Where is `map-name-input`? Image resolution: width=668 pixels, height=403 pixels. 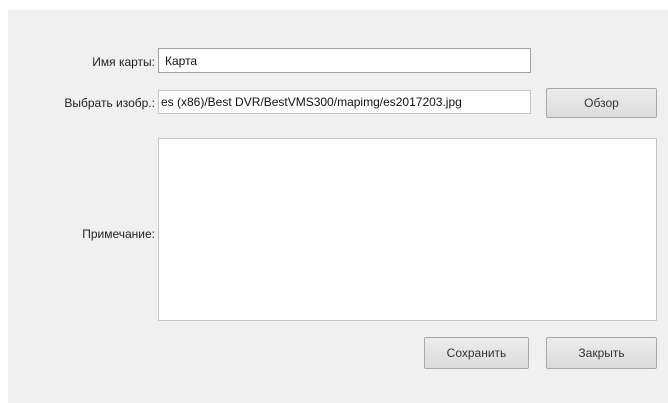
map-name-input is located at coordinates (344, 60).